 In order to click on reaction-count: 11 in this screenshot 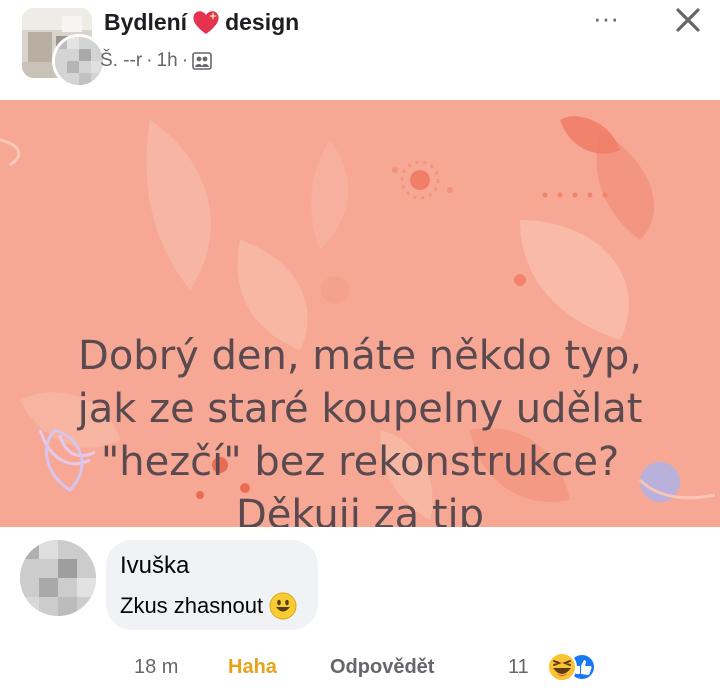, I will do `click(518, 667)`.